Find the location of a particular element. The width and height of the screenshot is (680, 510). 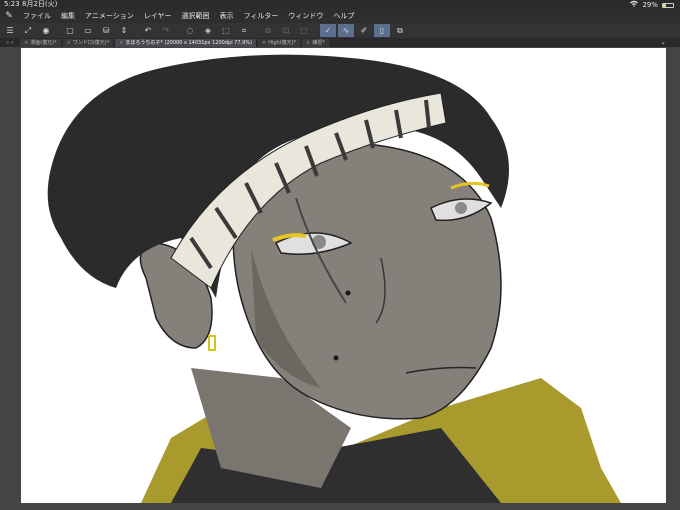

open-folder-icon: ▭ is located at coordinates (88, 30).